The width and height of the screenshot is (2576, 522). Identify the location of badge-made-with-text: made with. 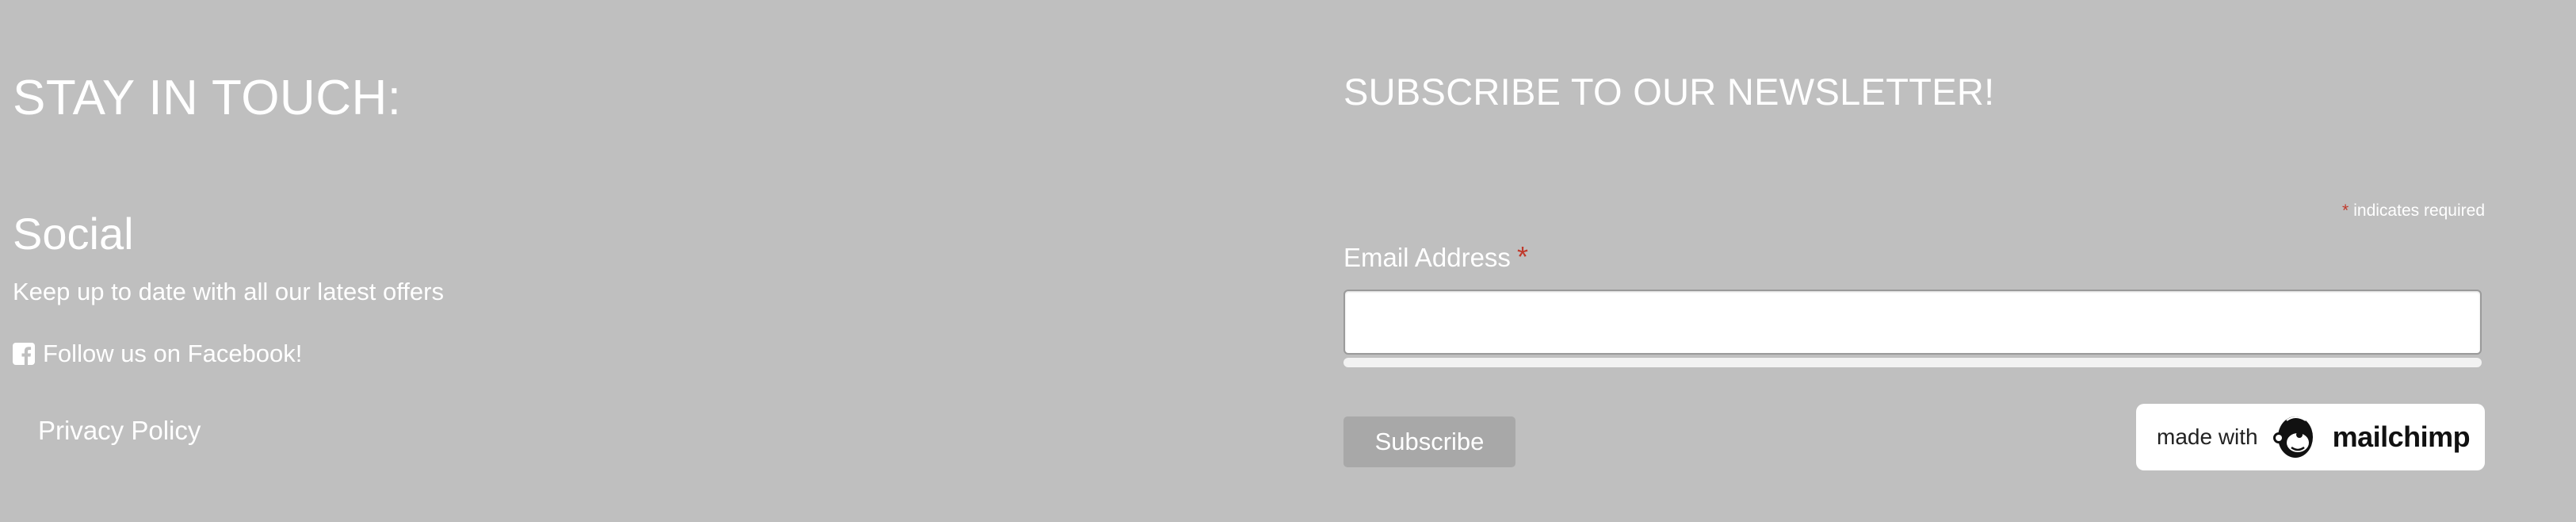
(2207, 436).